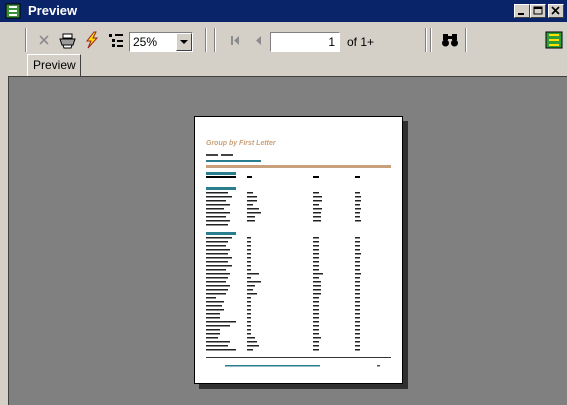 The height and width of the screenshot is (405, 567). I want to click on zoom-dropdown-button, so click(184, 42).